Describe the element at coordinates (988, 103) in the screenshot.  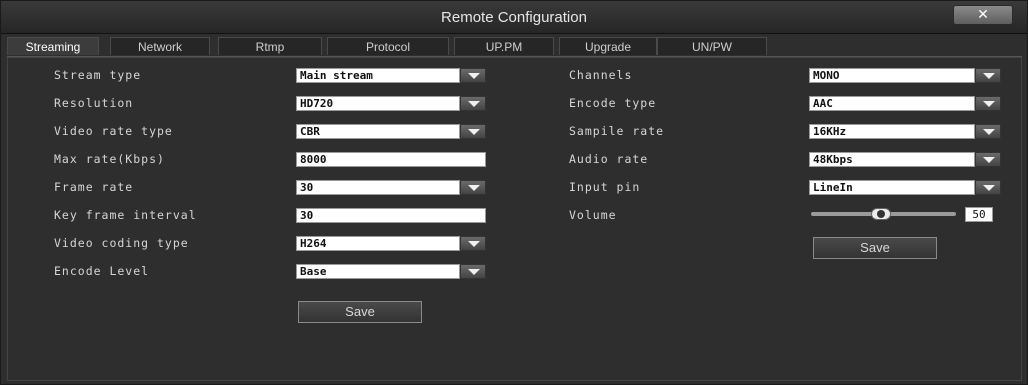
I see `encode-type-dropdown-icon` at that location.